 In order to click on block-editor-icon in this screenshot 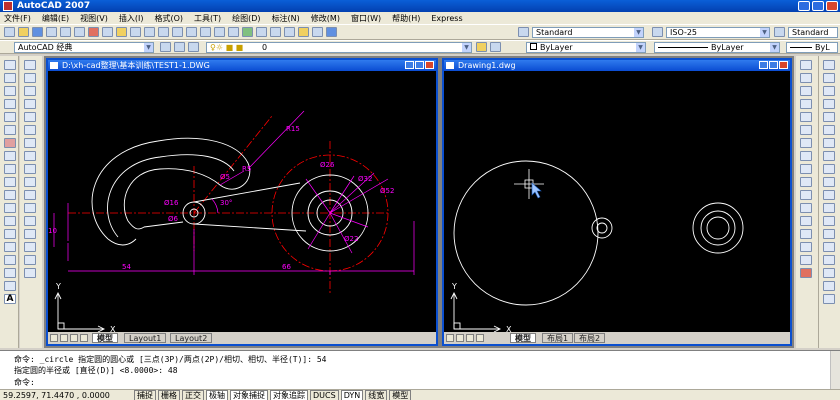, I will do `click(149, 32)`.